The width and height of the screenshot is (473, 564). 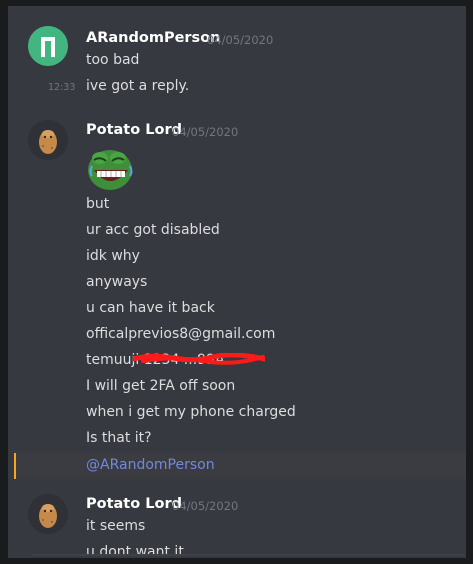 I want to click on pepe-laugh-emoji, so click(x=111, y=171).